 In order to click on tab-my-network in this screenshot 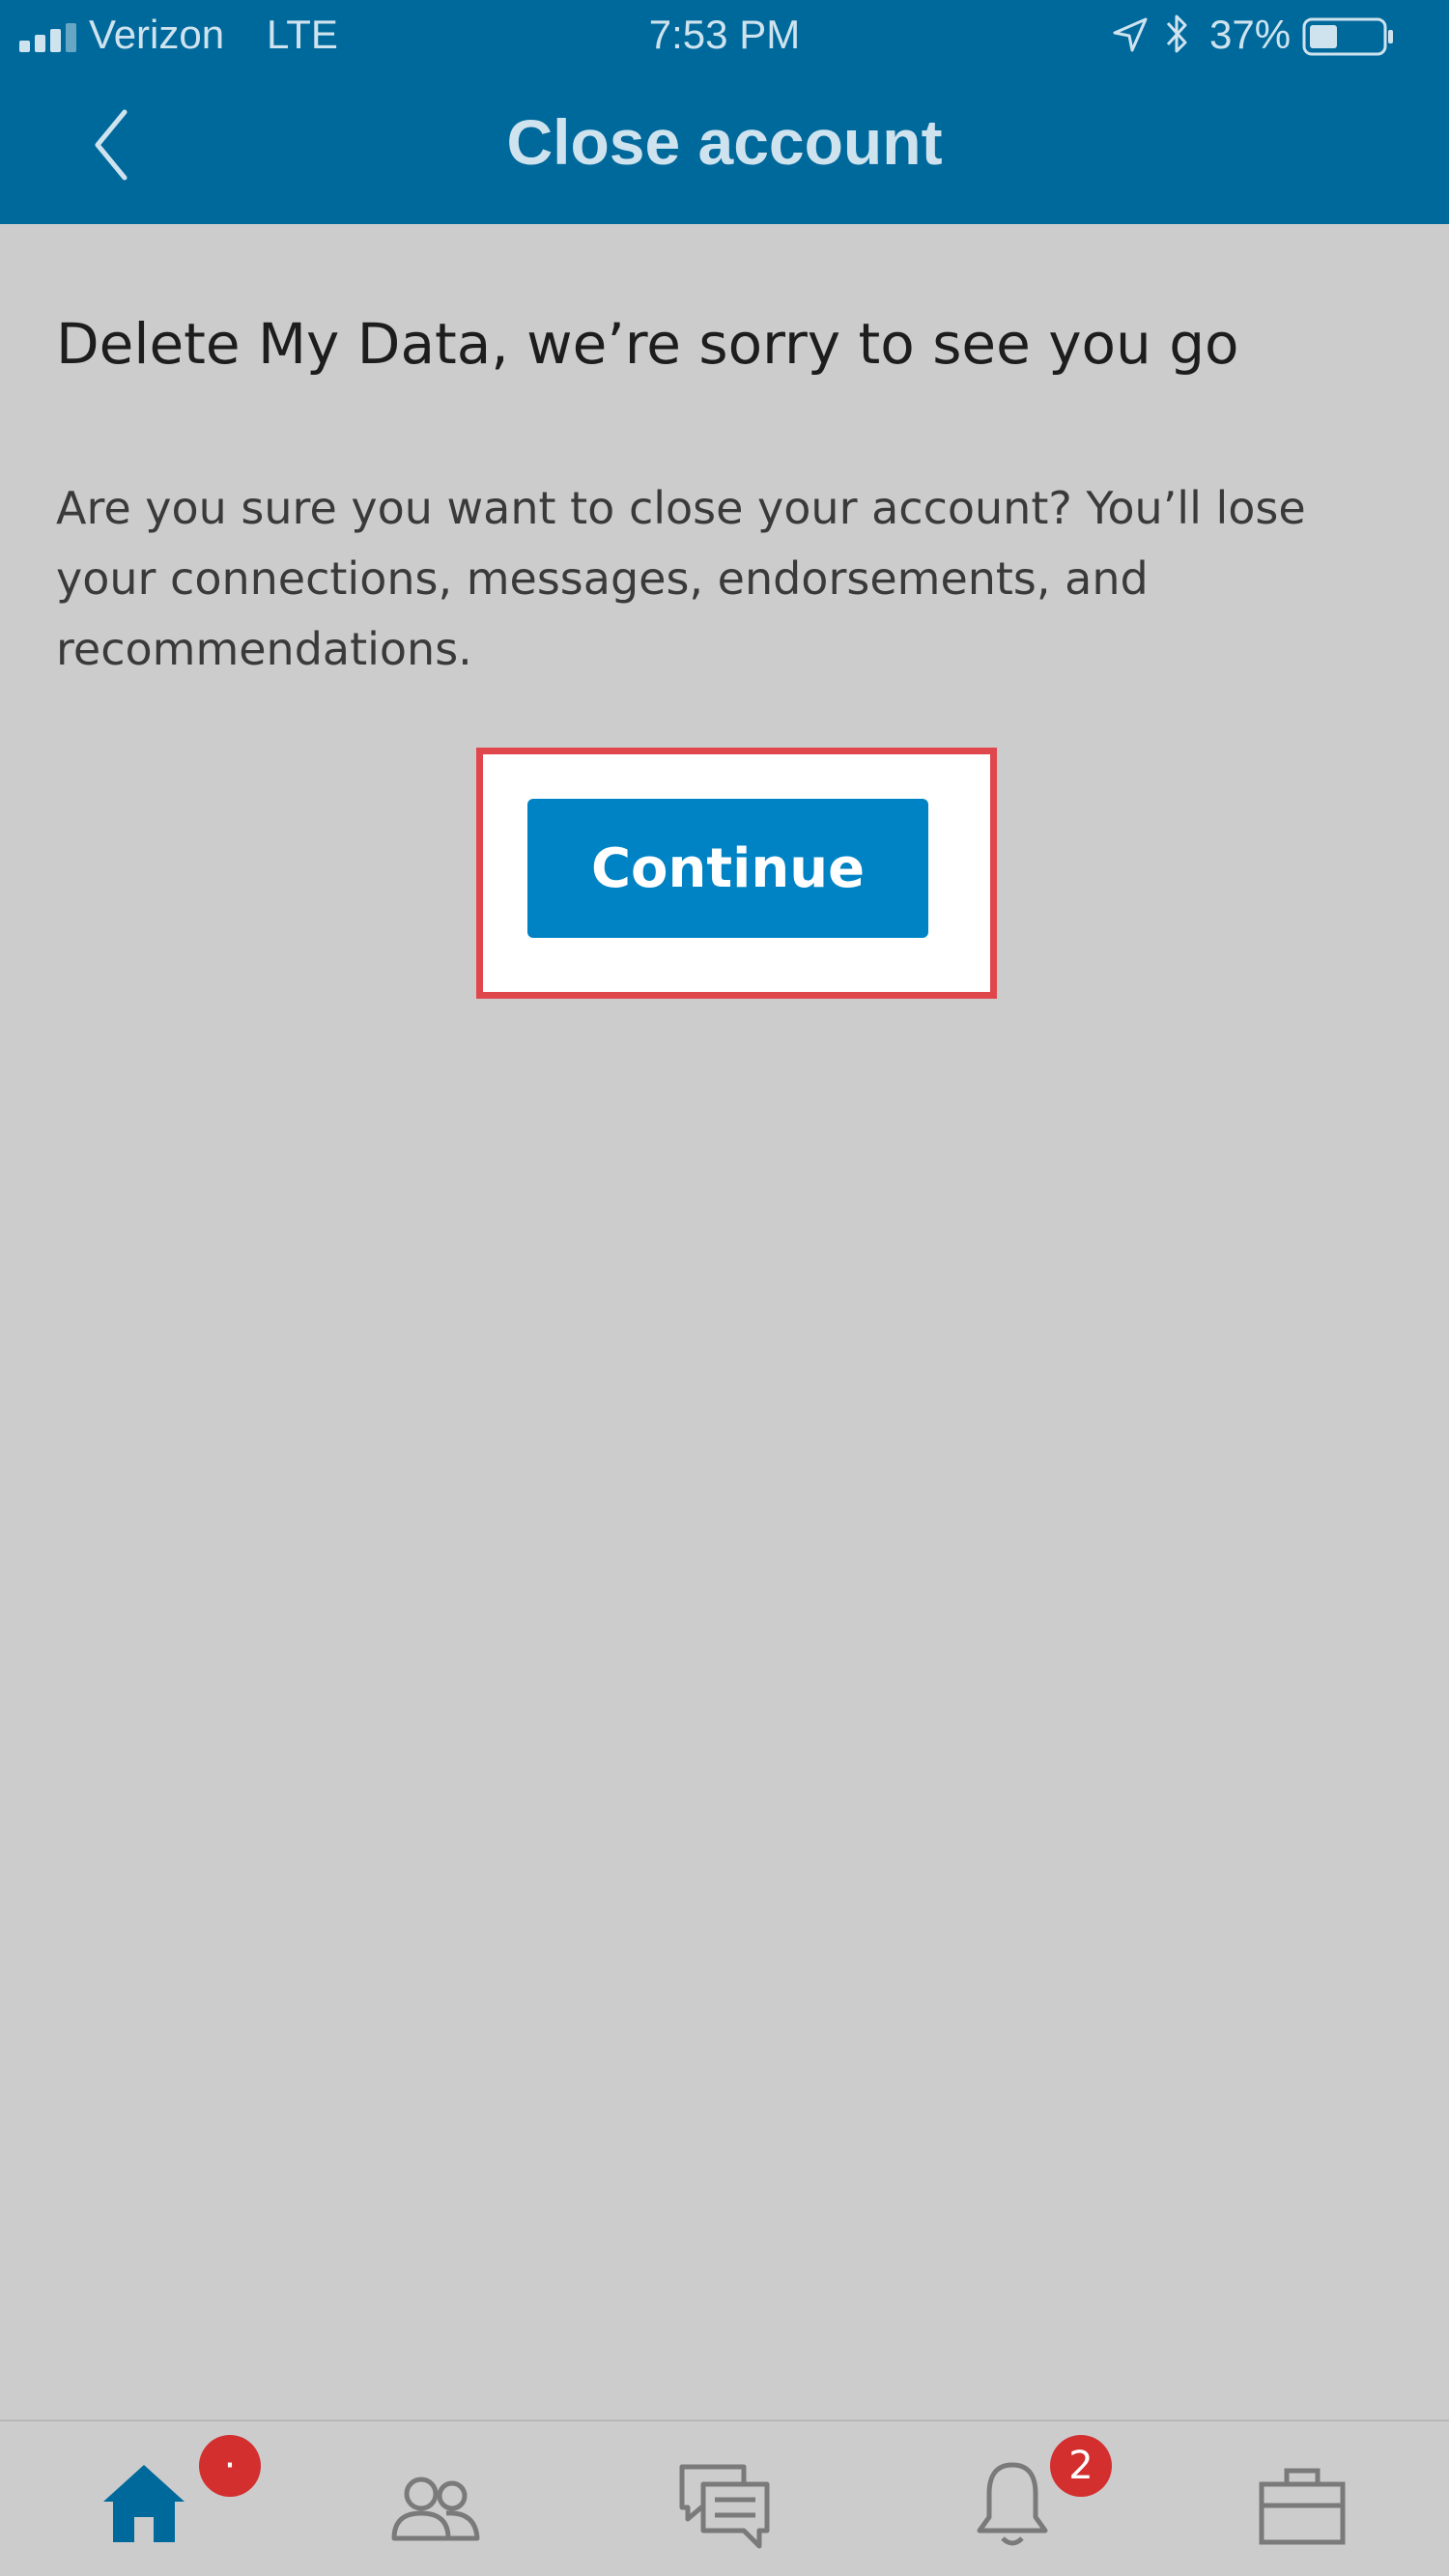, I will do `click(434, 2503)`.